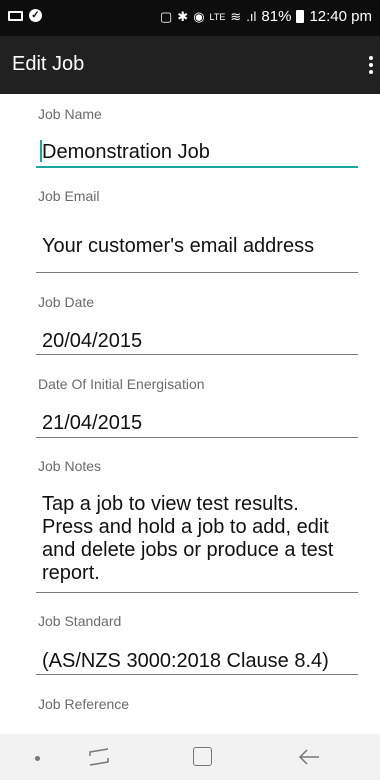  What do you see at coordinates (183, 16) in the screenshot?
I see `bluetooth-icon: ✱` at bounding box center [183, 16].